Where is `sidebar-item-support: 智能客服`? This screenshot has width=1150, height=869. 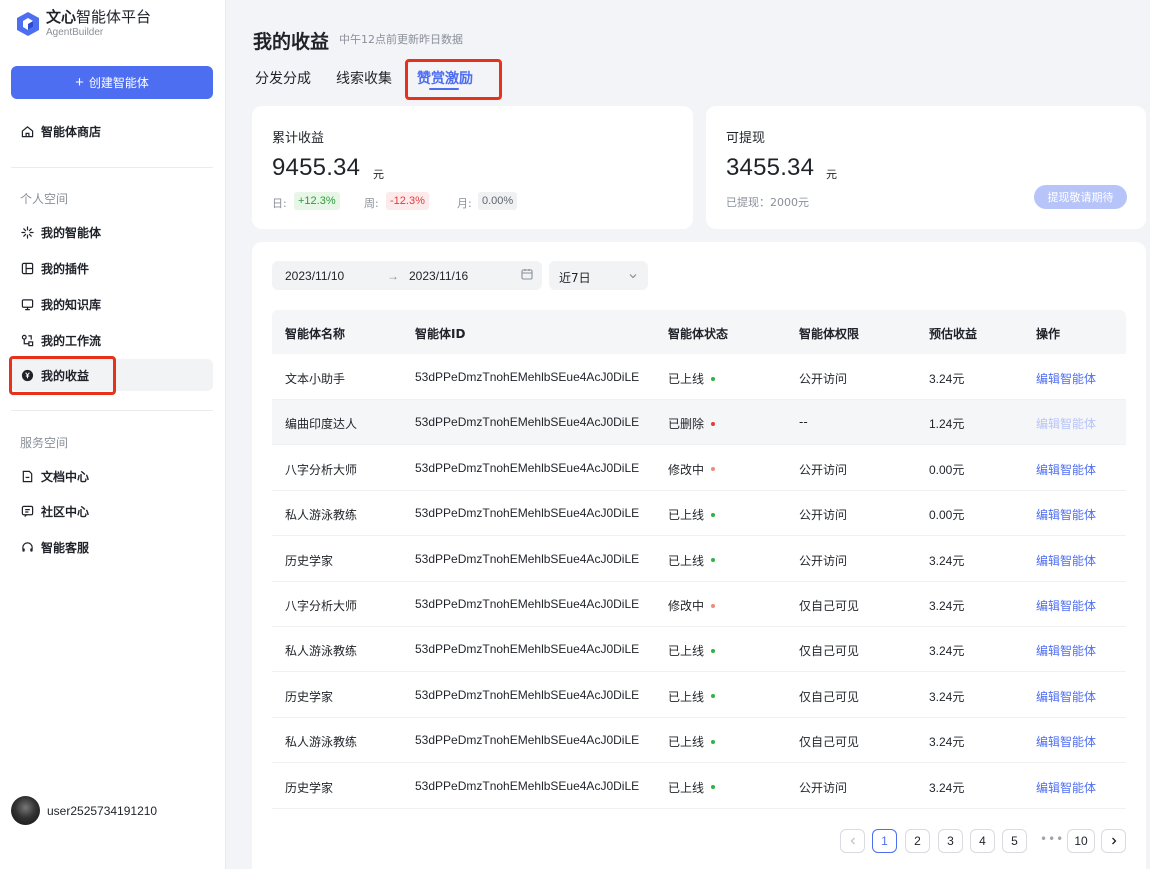
sidebar-item-support: 智能客服 is located at coordinates (112, 547).